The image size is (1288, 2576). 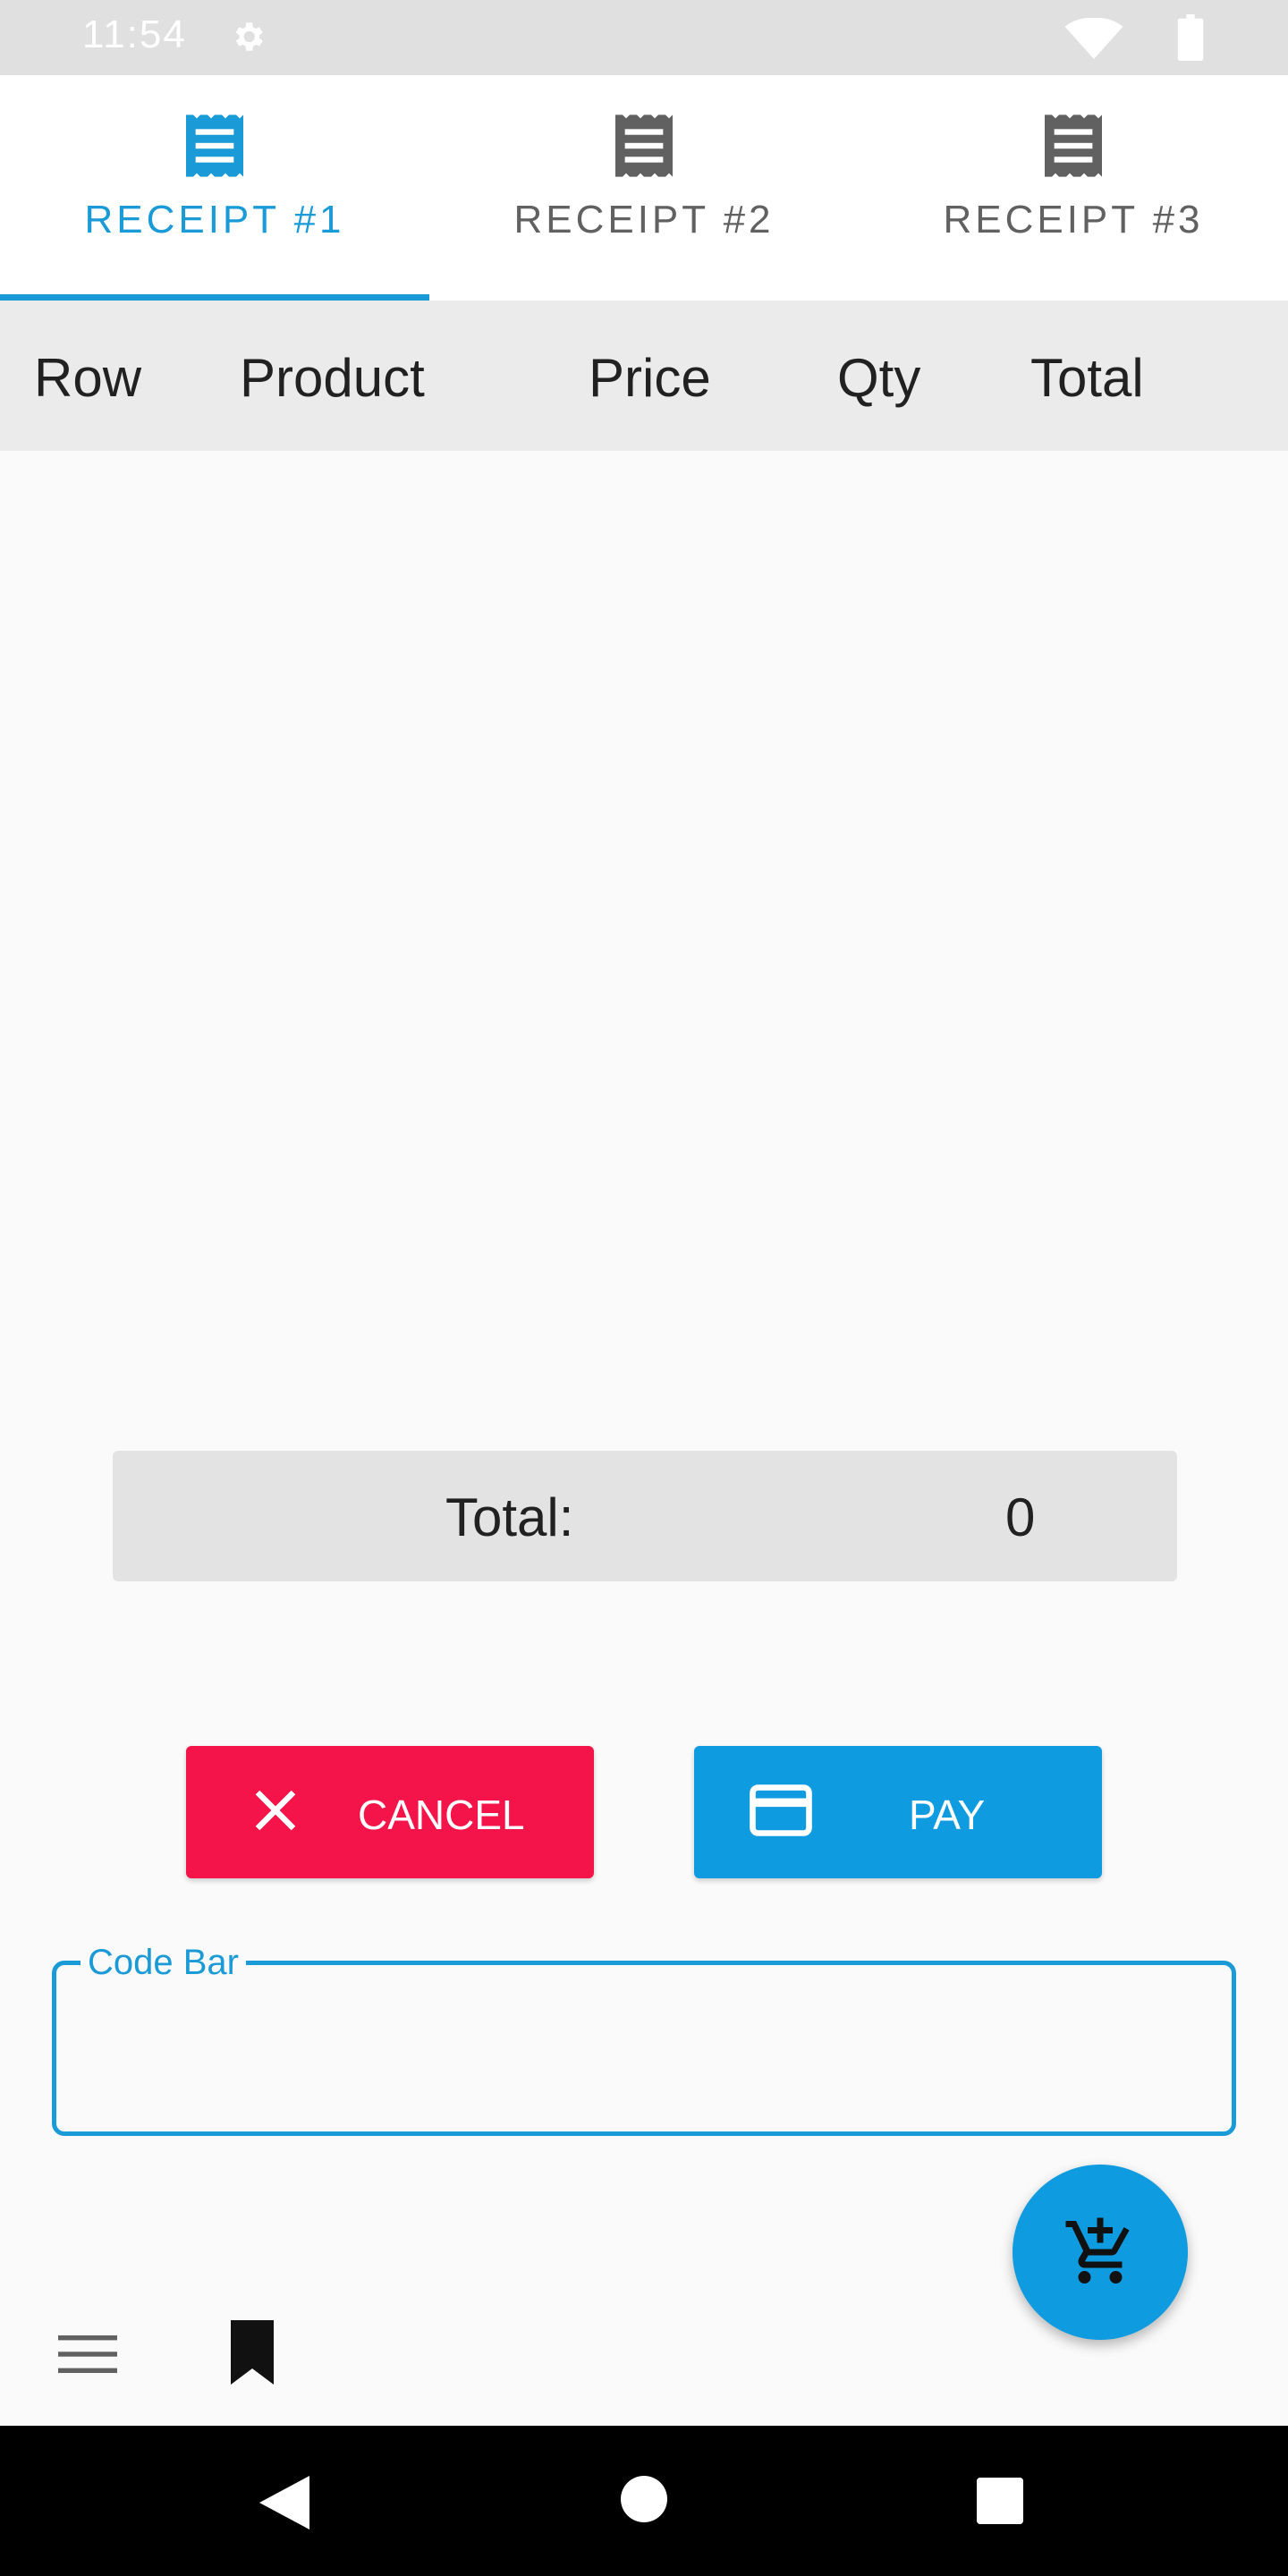 I want to click on active-tab-indicator, so click(x=214, y=297).